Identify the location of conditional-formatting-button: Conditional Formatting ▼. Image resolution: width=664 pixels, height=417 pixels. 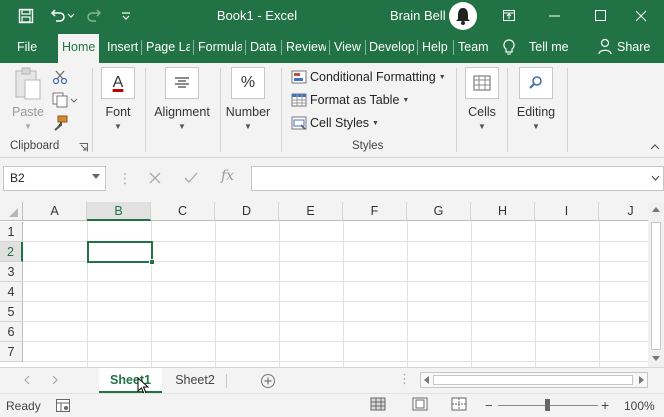
(368, 77).